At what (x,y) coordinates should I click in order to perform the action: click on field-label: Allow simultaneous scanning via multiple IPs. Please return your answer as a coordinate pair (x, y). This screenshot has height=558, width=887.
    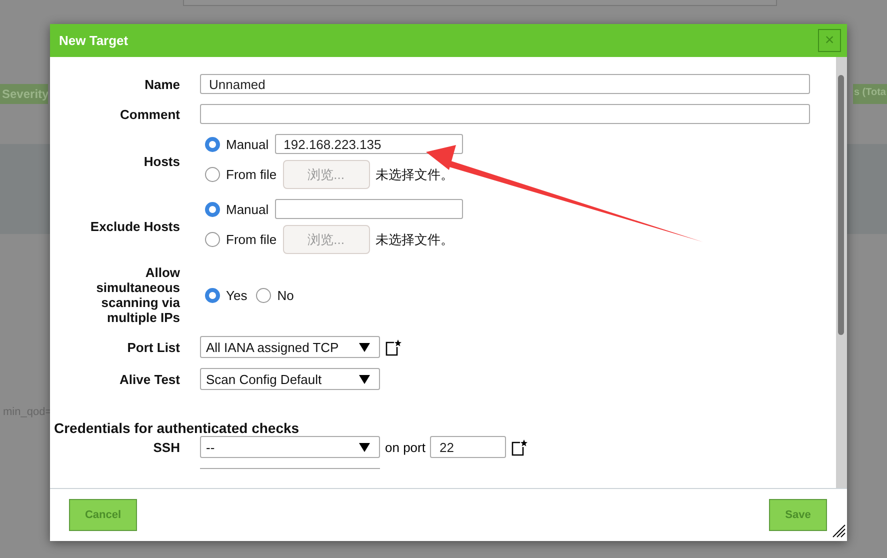
    Looking at the image, I should click on (137, 295).